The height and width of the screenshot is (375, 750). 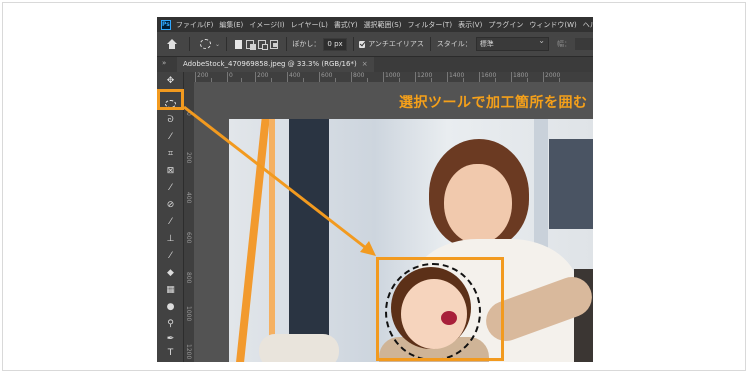 I want to click on antialias-label: アンチエイリアス, so click(x=396, y=44).